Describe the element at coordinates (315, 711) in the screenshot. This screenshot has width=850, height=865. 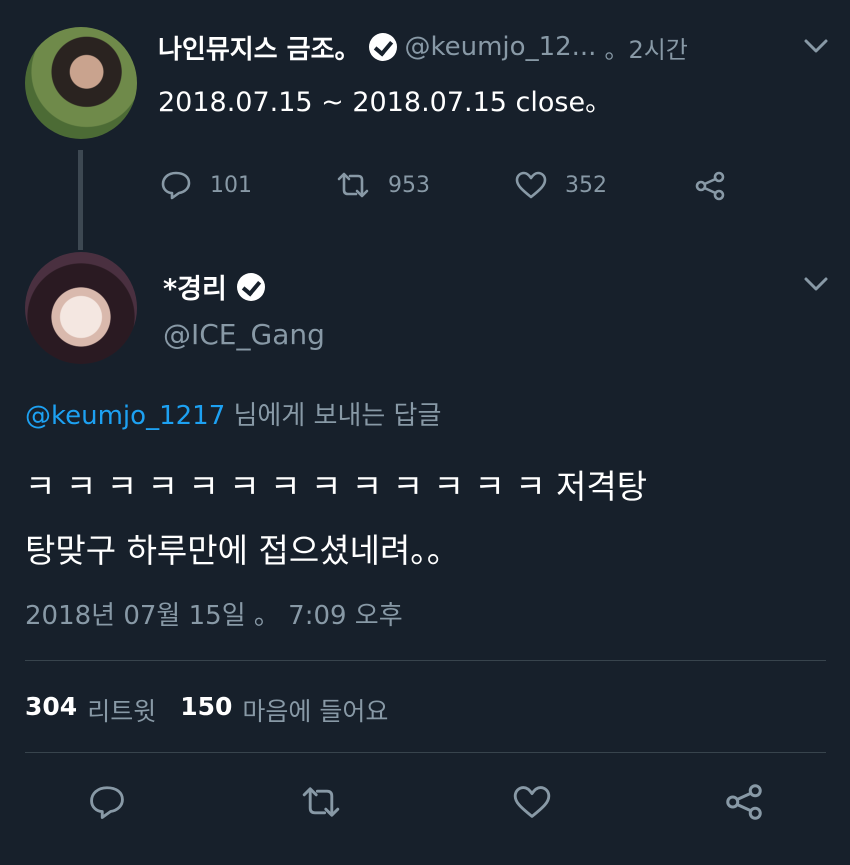
I see `like-label: 마음에 들어요` at that location.